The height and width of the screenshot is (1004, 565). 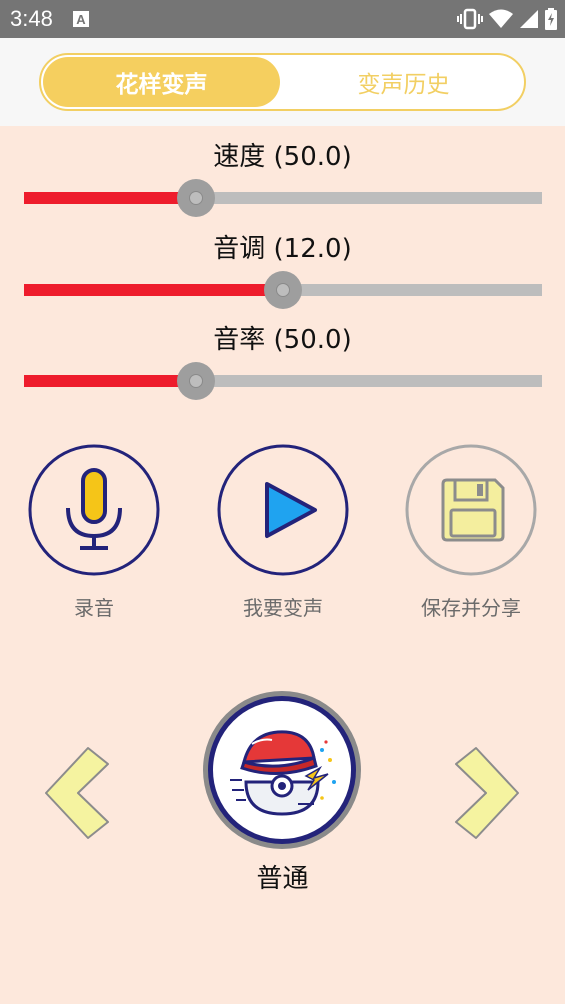 What do you see at coordinates (196, 198) in the screenshot?
I see `speed-slider-thumb` at bounding box center [196, 198].